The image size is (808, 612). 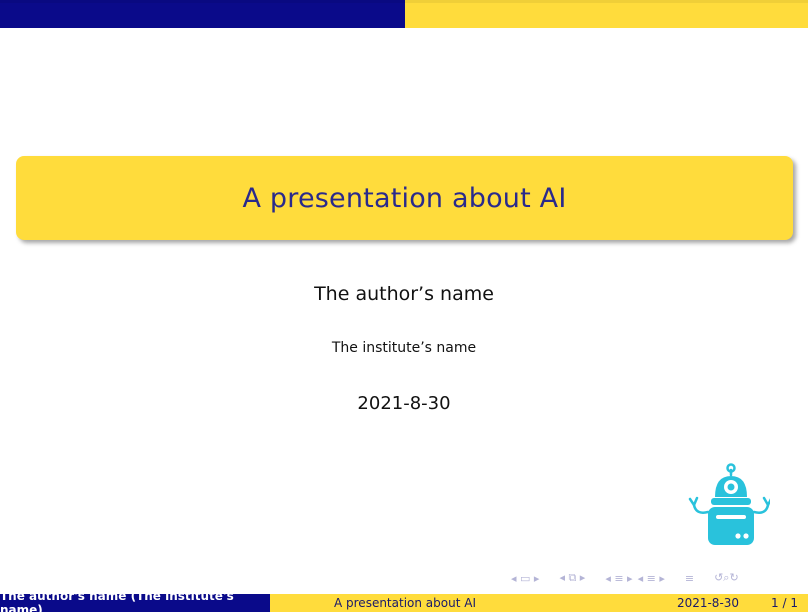 I want to click on slide-title: A presentation about AI, so click(x=404, y=198).